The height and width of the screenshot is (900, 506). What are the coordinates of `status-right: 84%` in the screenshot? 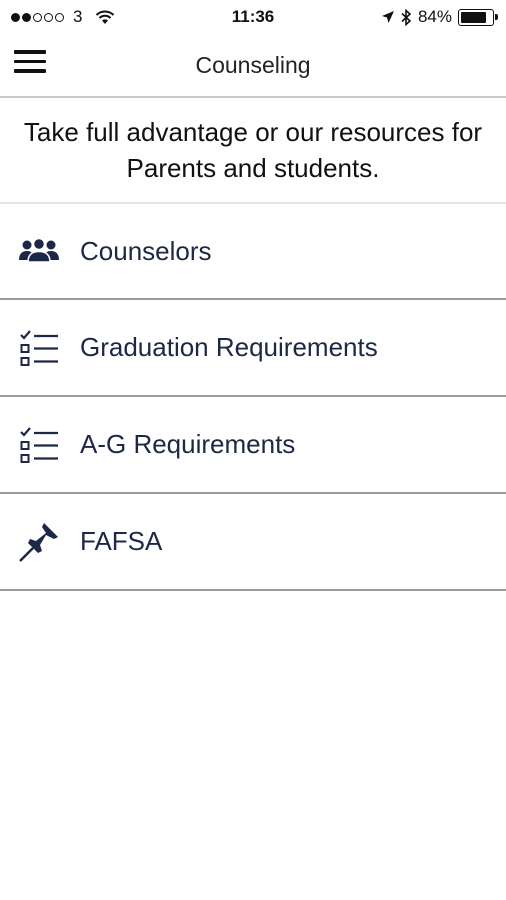 It's located at (439, 17).